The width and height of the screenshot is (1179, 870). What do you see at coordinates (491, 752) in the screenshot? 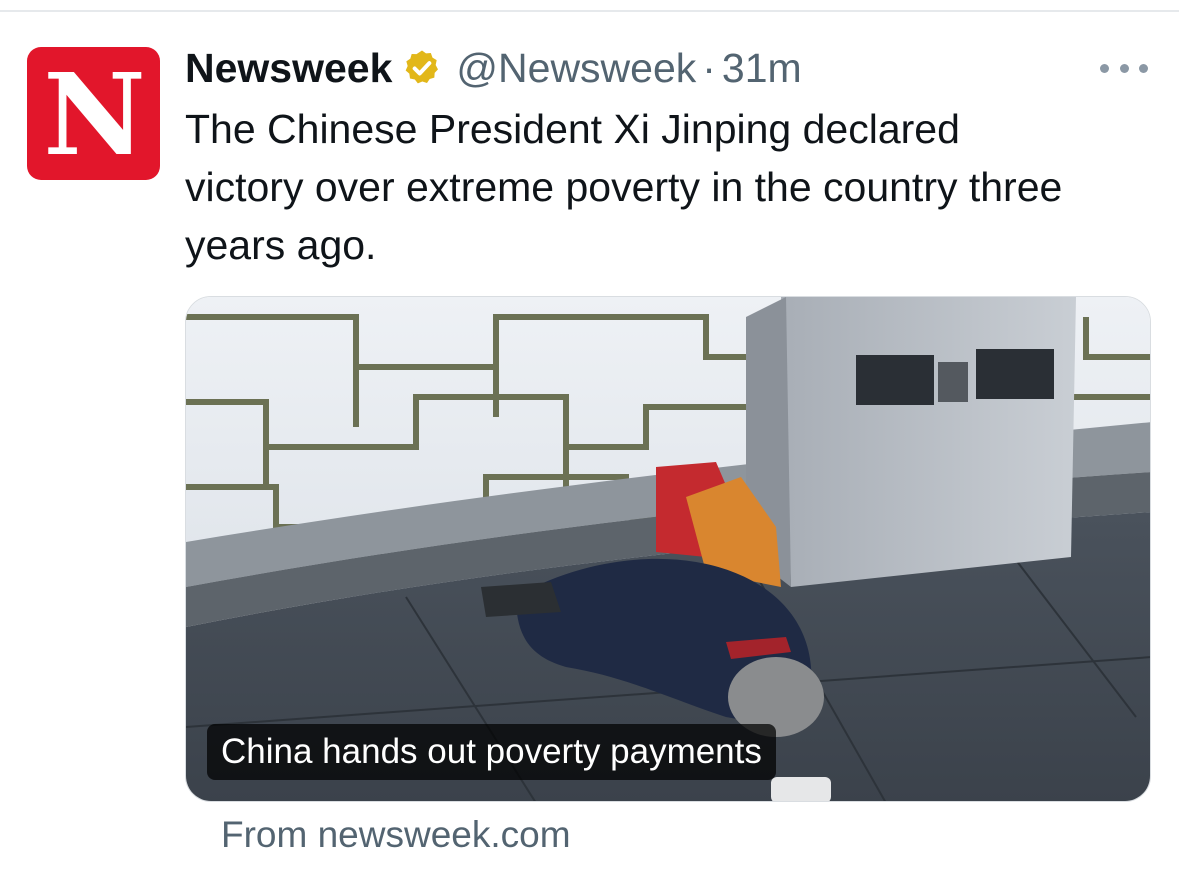
I see `card-headline: China hands out poverty payments` at bounding box center [491, 752].